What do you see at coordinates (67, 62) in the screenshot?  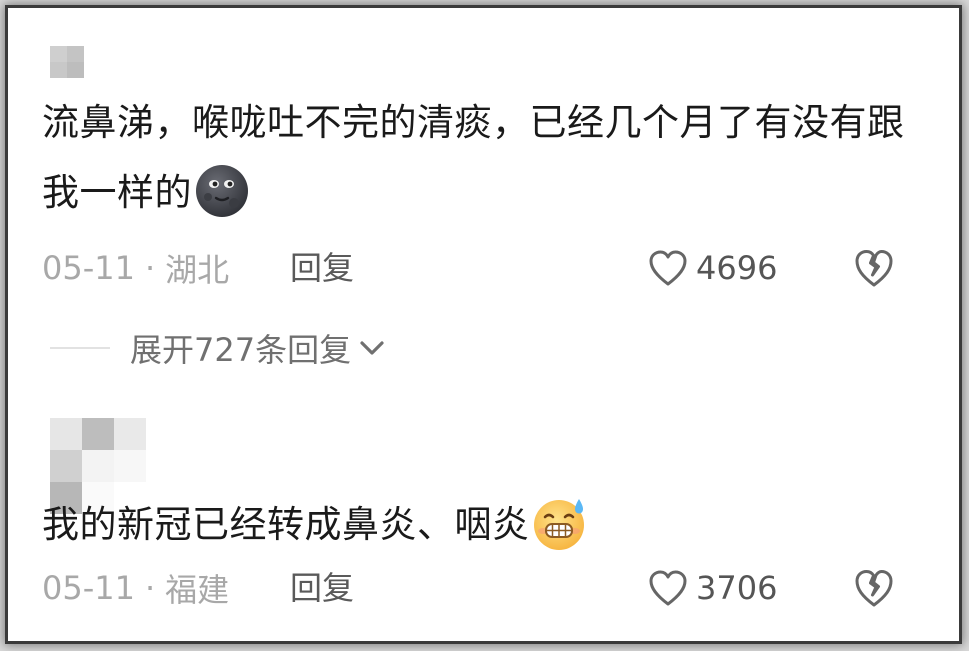 I see `pixelated-avatar` at bounding box center [67, 62].